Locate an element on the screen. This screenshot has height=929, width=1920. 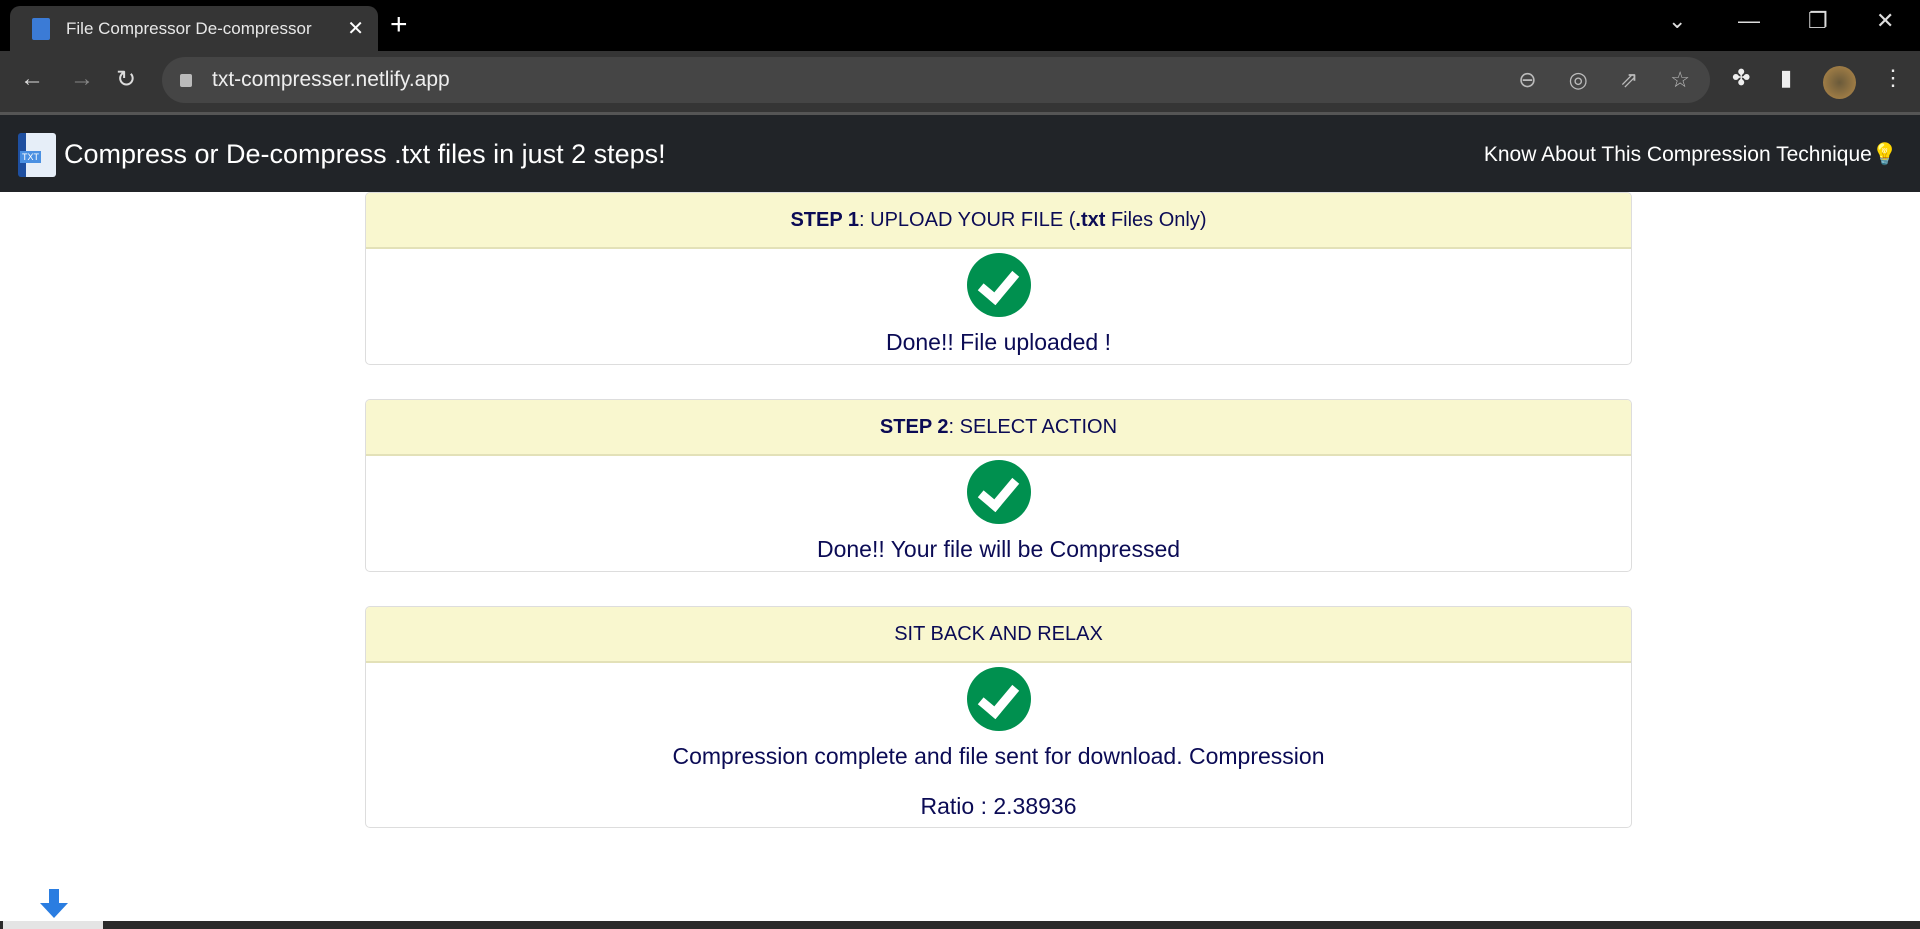
star-icon: ☆ is located at coordinates (1680, 80).